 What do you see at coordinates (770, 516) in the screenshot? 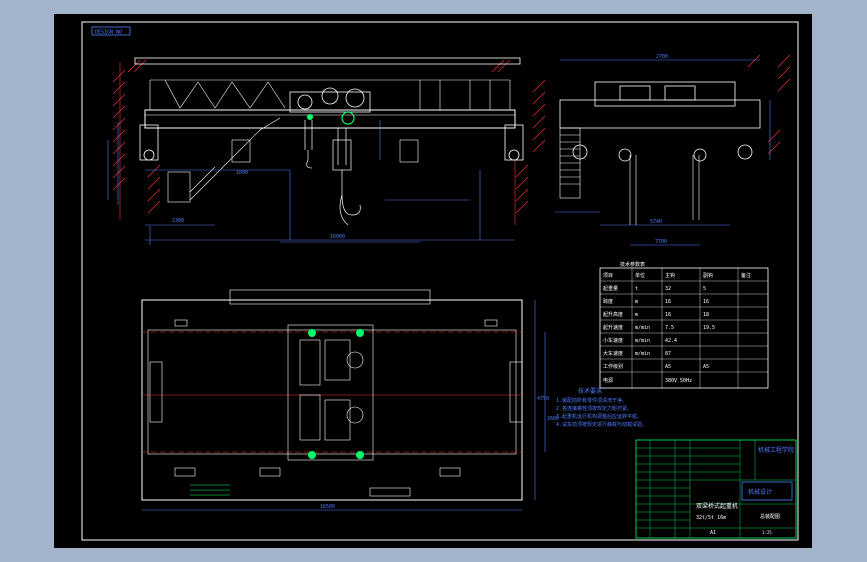
I see `sub-drawing-name: 总装配图` at bounding box center [770, 516].